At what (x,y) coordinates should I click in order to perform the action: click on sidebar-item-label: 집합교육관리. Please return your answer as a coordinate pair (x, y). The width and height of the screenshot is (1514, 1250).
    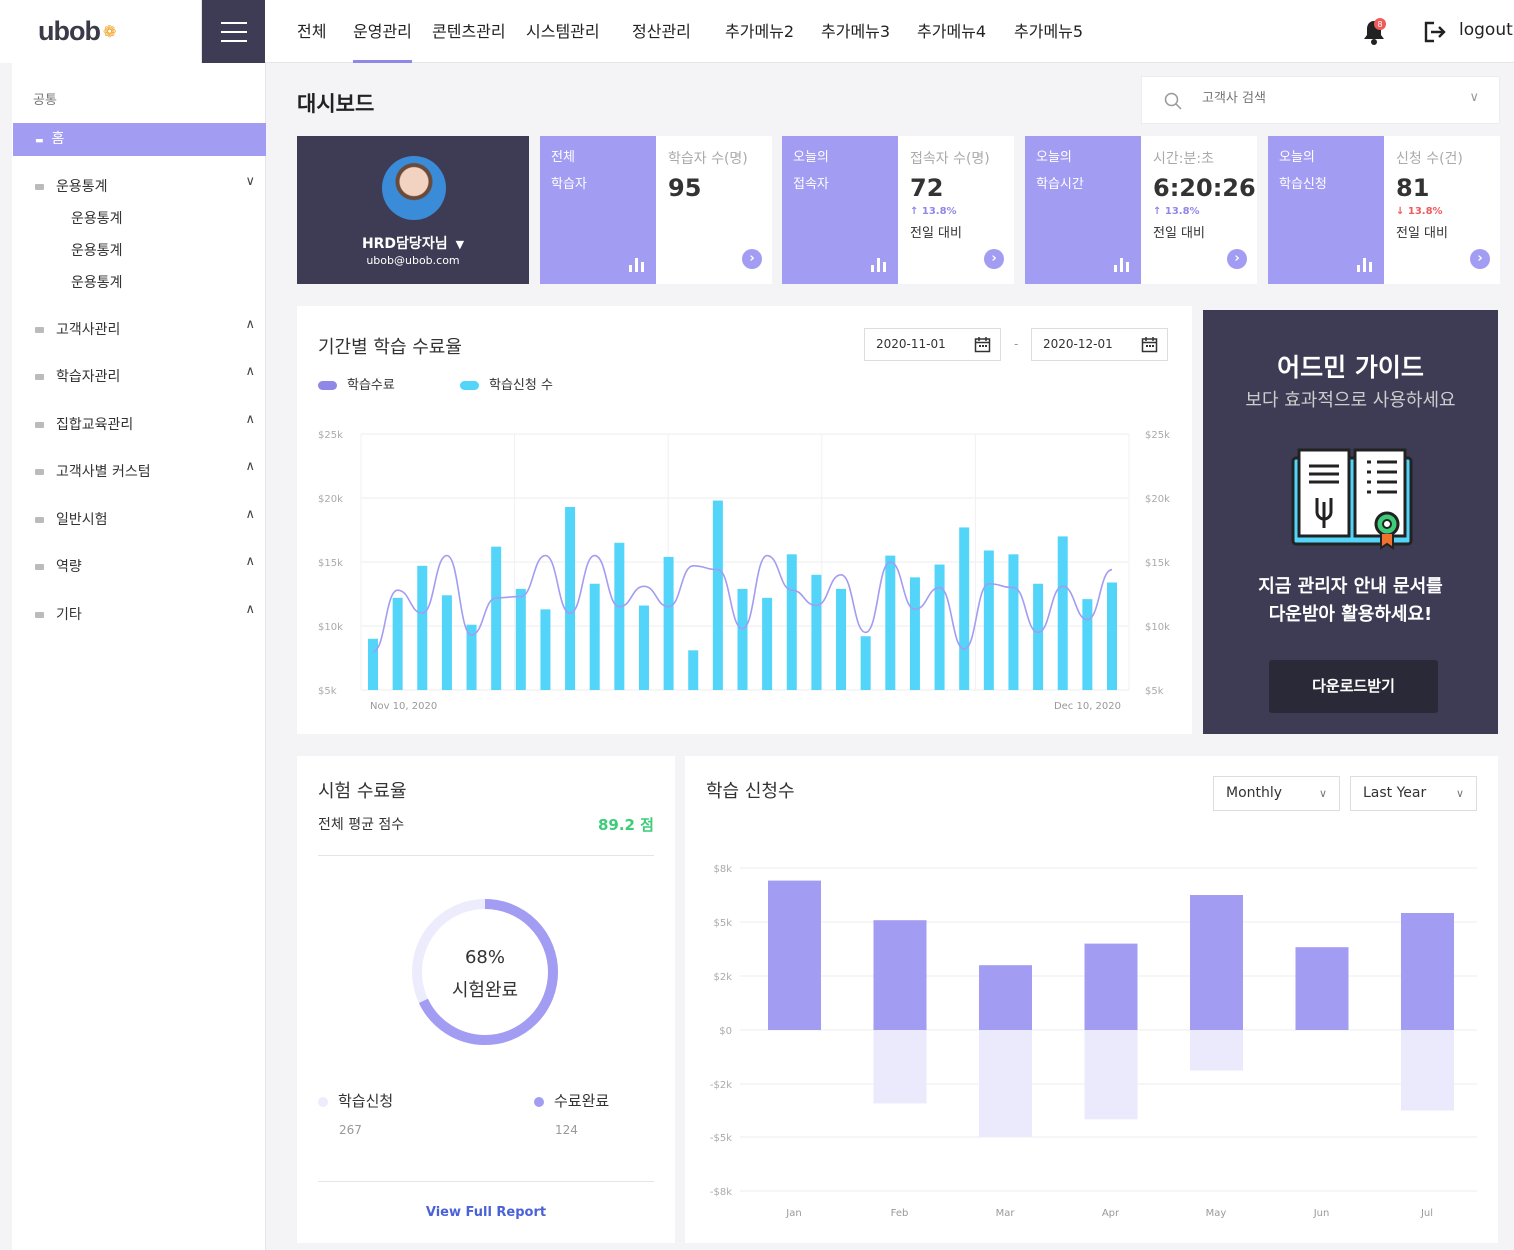
    Looking at the image, I should click on (95, 425).